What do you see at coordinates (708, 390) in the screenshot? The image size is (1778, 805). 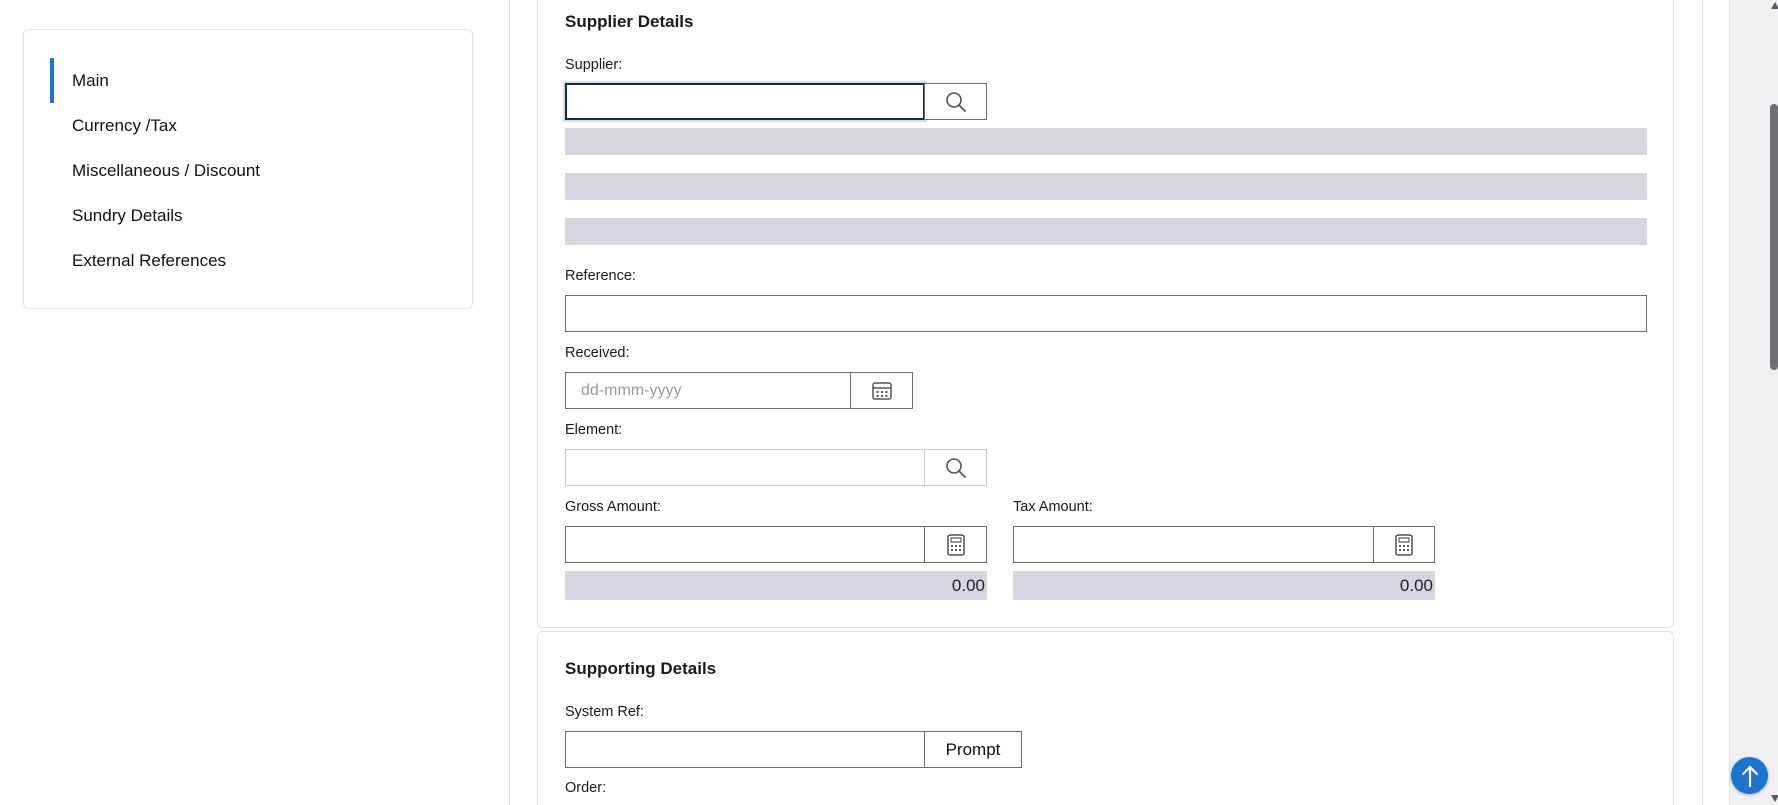 I see `received-date-input` at bounding box center [708, 390].